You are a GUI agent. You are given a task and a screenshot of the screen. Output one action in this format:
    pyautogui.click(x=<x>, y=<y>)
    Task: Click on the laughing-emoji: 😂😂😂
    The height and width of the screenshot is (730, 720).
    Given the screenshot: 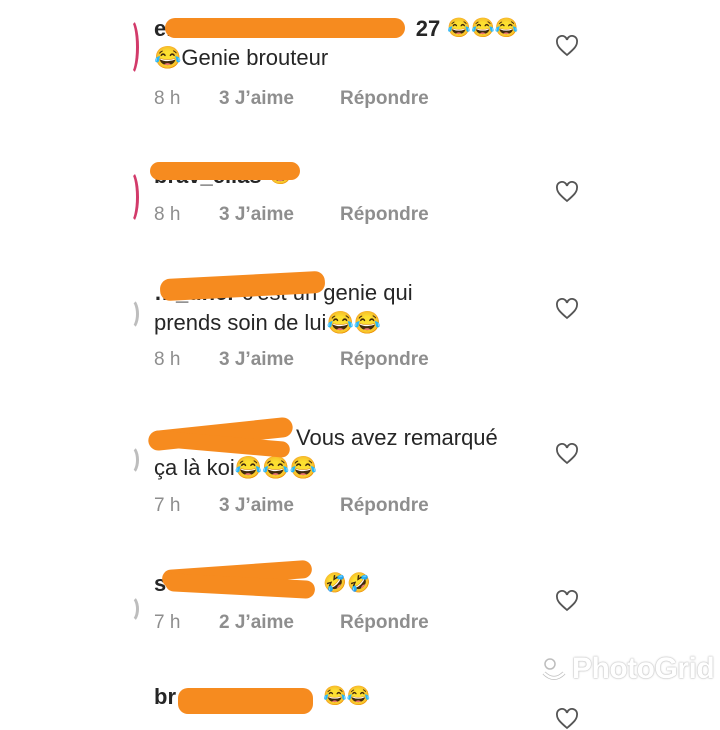 What is the action you would take?
    pyautogui.click(x=483, y=28)
    